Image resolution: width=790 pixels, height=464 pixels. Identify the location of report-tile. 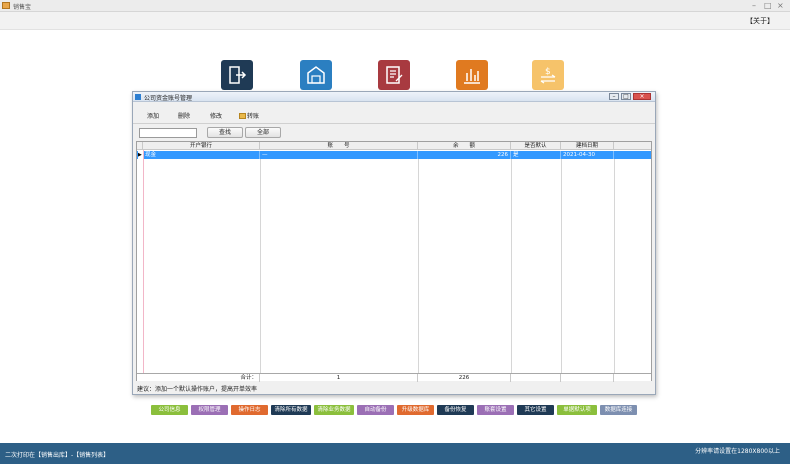
(472, 75).